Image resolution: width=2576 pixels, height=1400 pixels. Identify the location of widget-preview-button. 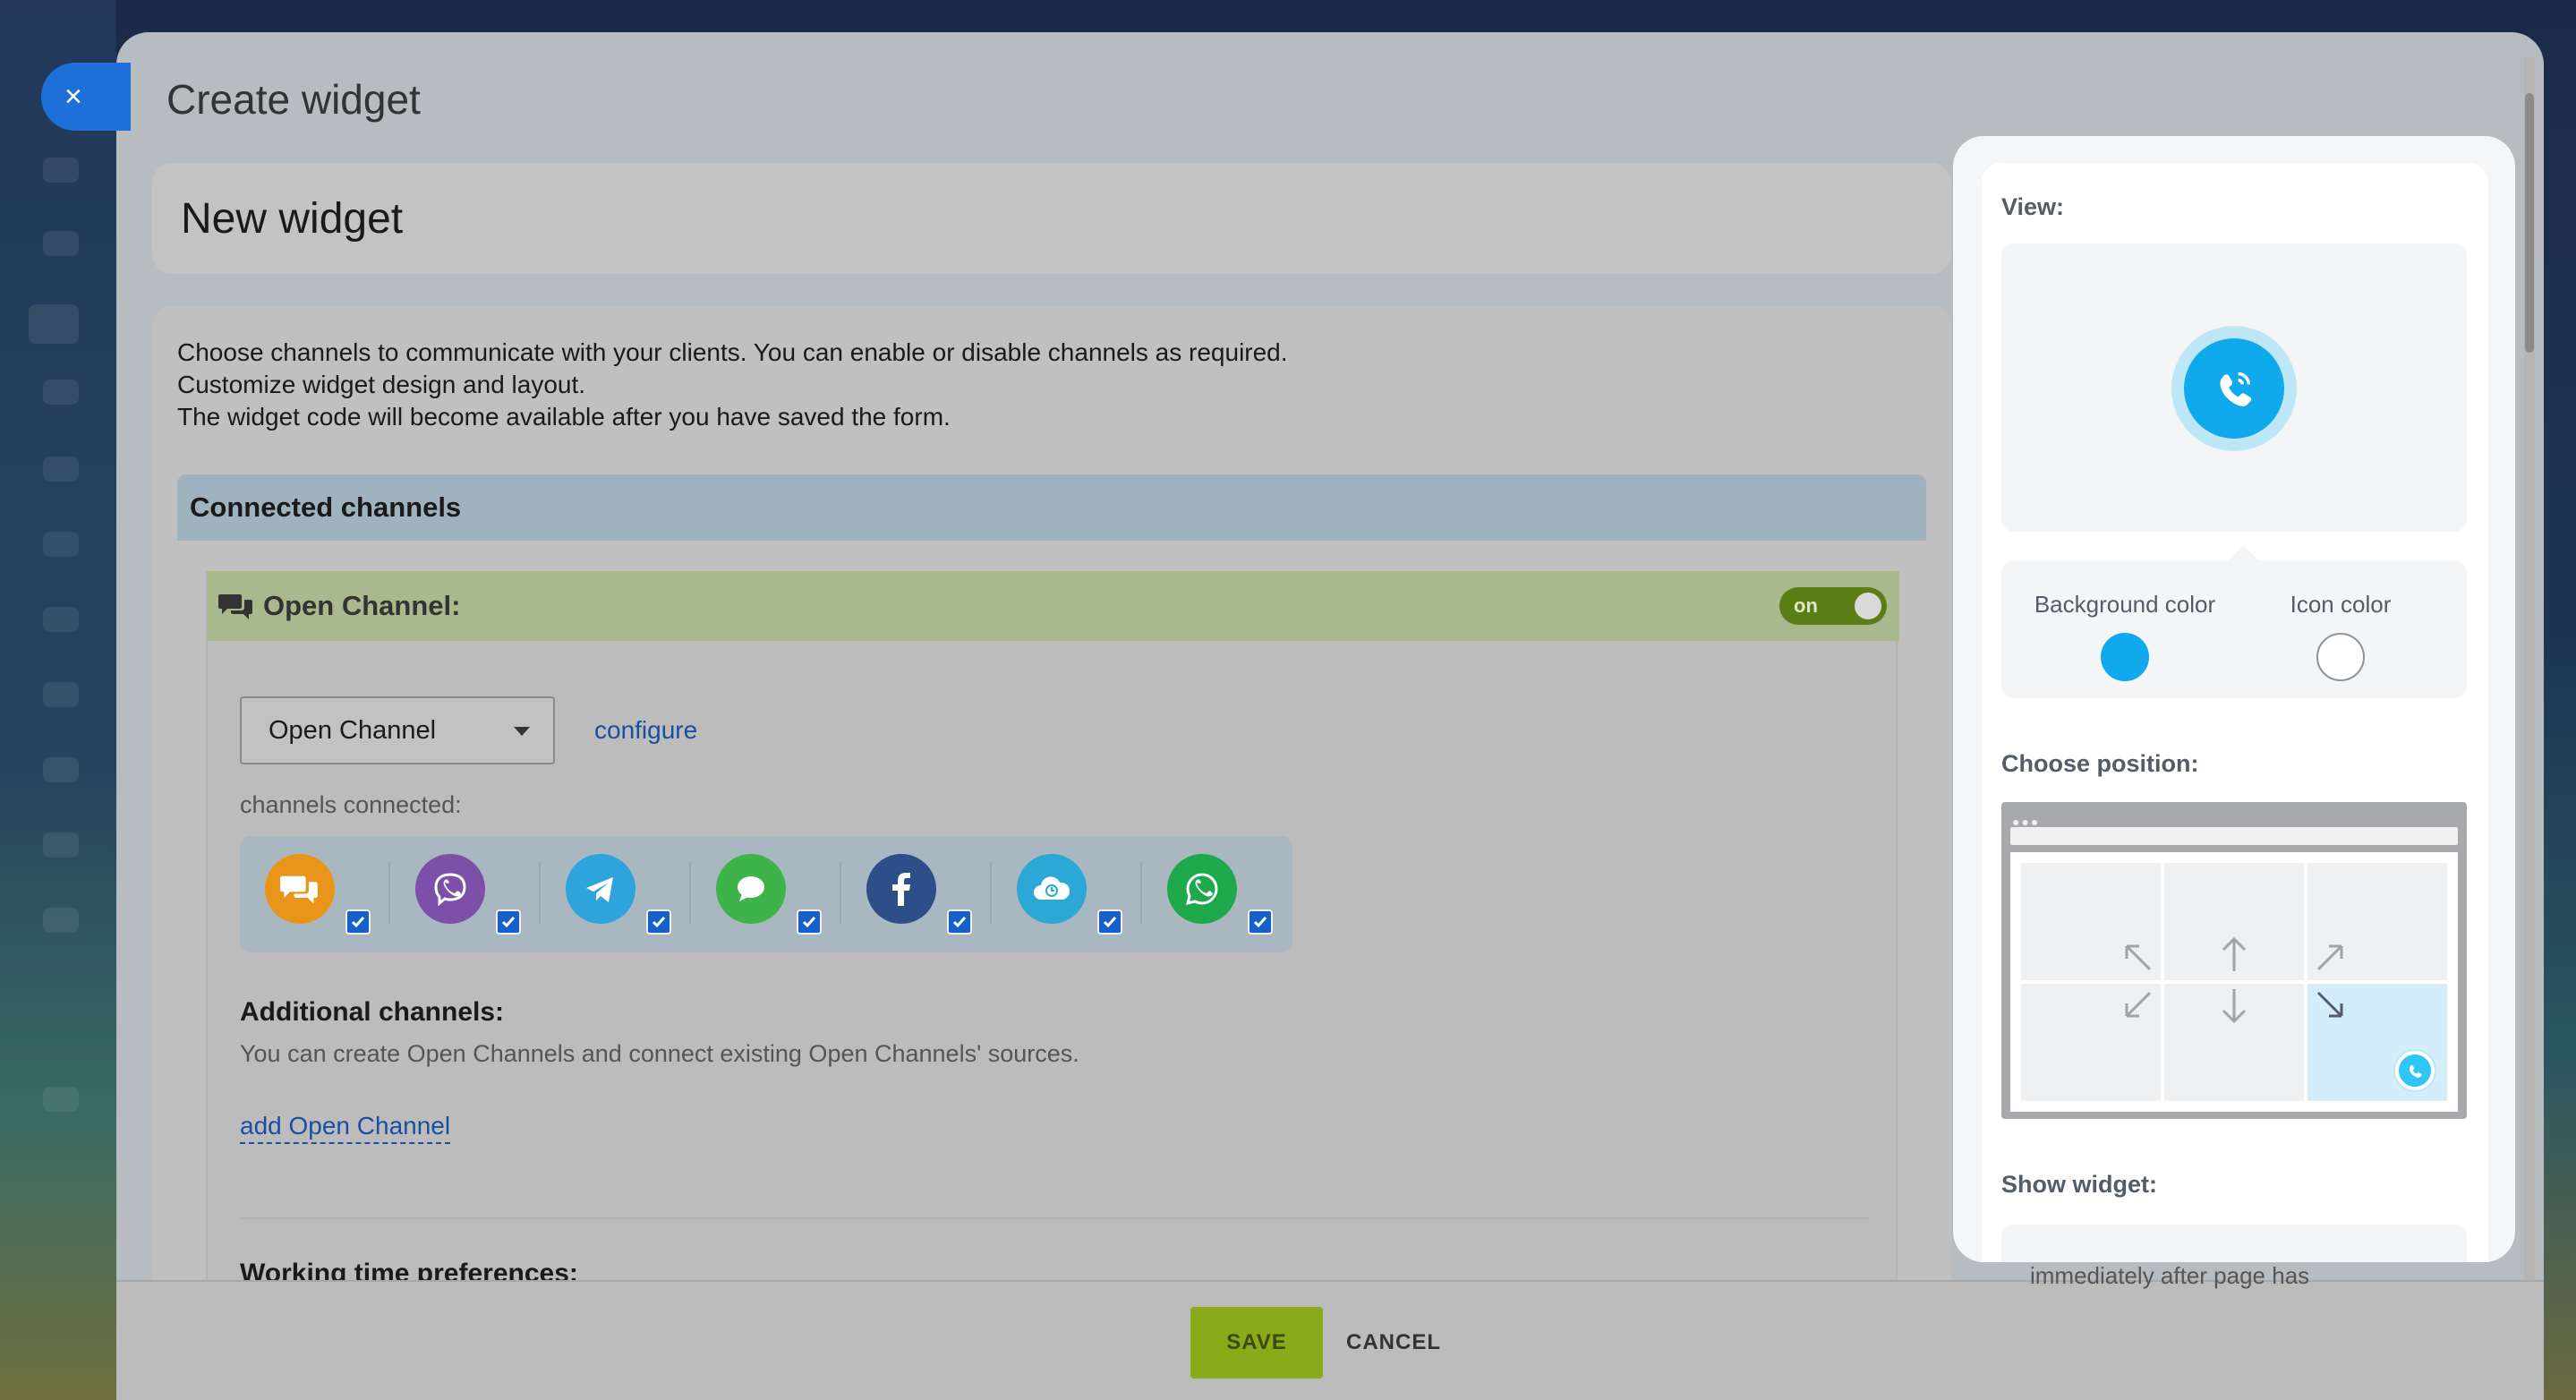
(2234, 389).